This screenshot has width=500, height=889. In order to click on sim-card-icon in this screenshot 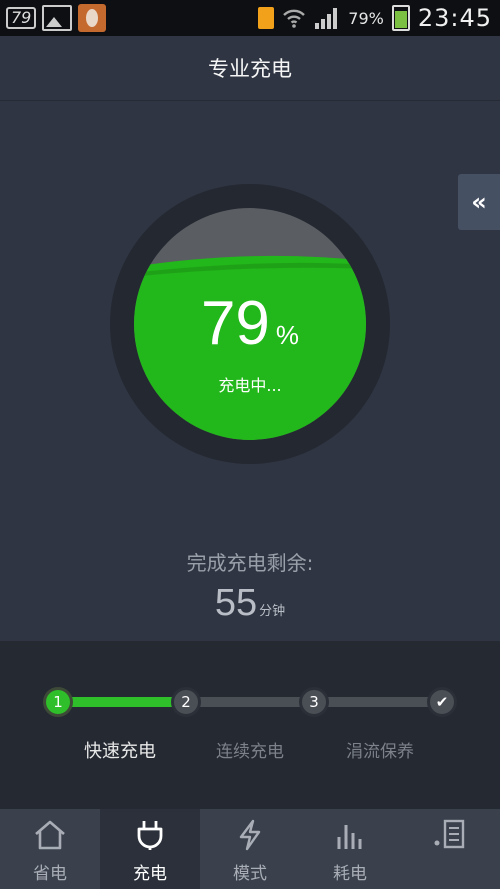, I will do `click(266, 18)`.